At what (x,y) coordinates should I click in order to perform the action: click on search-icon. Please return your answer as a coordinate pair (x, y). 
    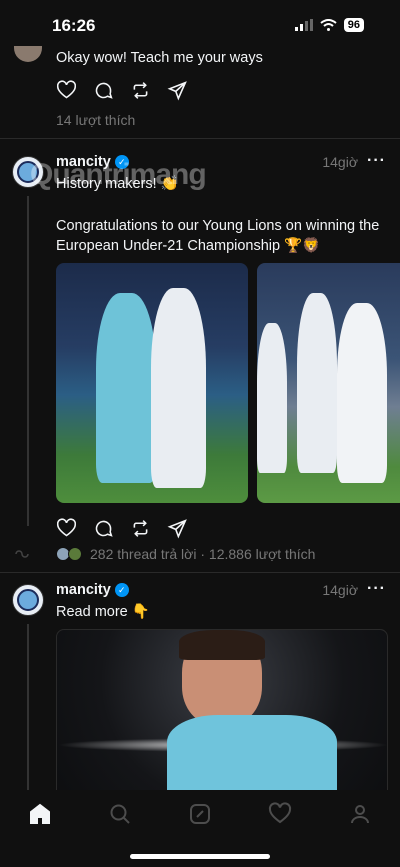
    Looking at the image, I should click on (120, 814).